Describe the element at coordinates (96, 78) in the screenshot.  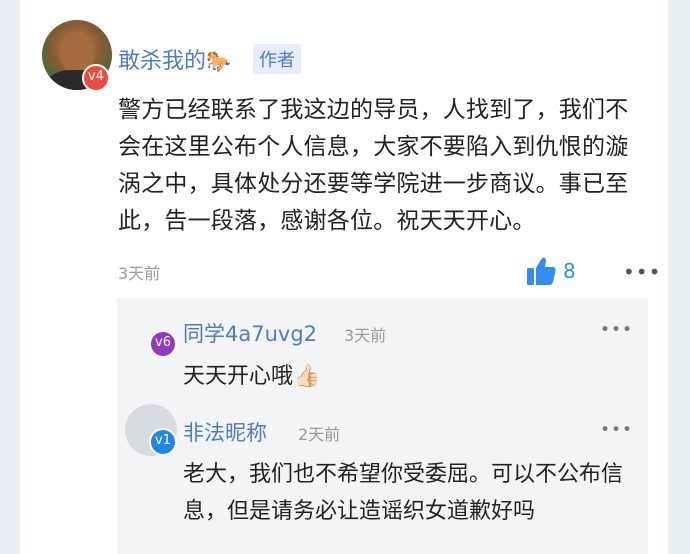
I see `level-badge: v4` at that location.